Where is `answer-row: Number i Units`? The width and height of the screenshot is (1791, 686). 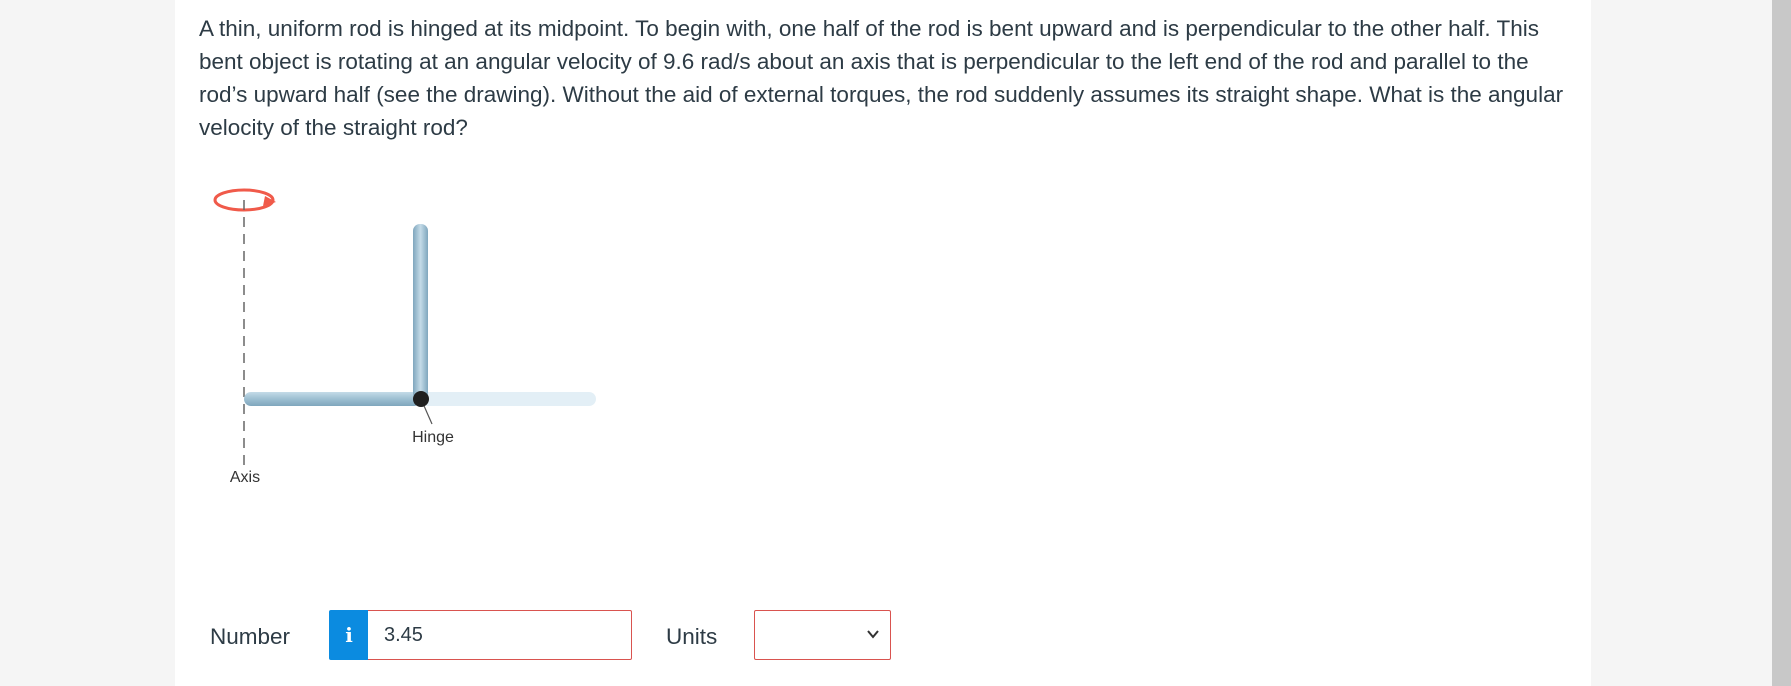 answer-row: Number i Units is located at coordinates (500, 635).